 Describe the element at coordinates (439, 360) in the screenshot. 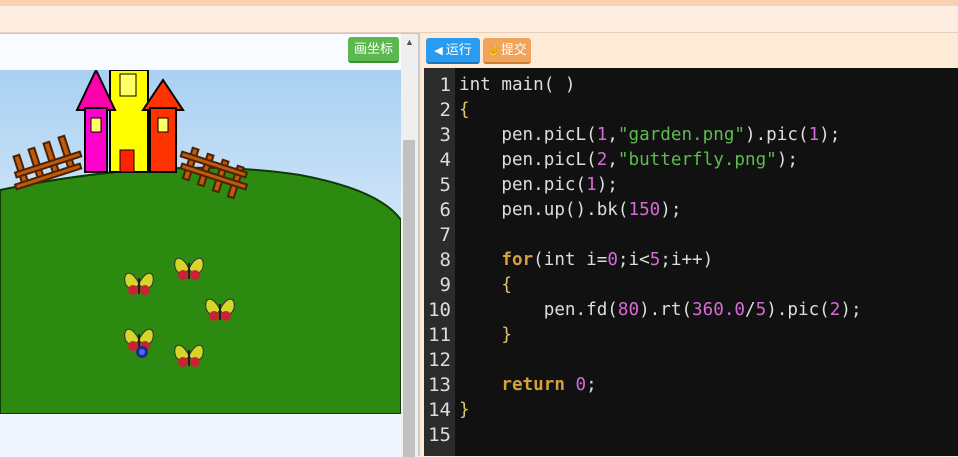

I see `line-number: 12` at that location.